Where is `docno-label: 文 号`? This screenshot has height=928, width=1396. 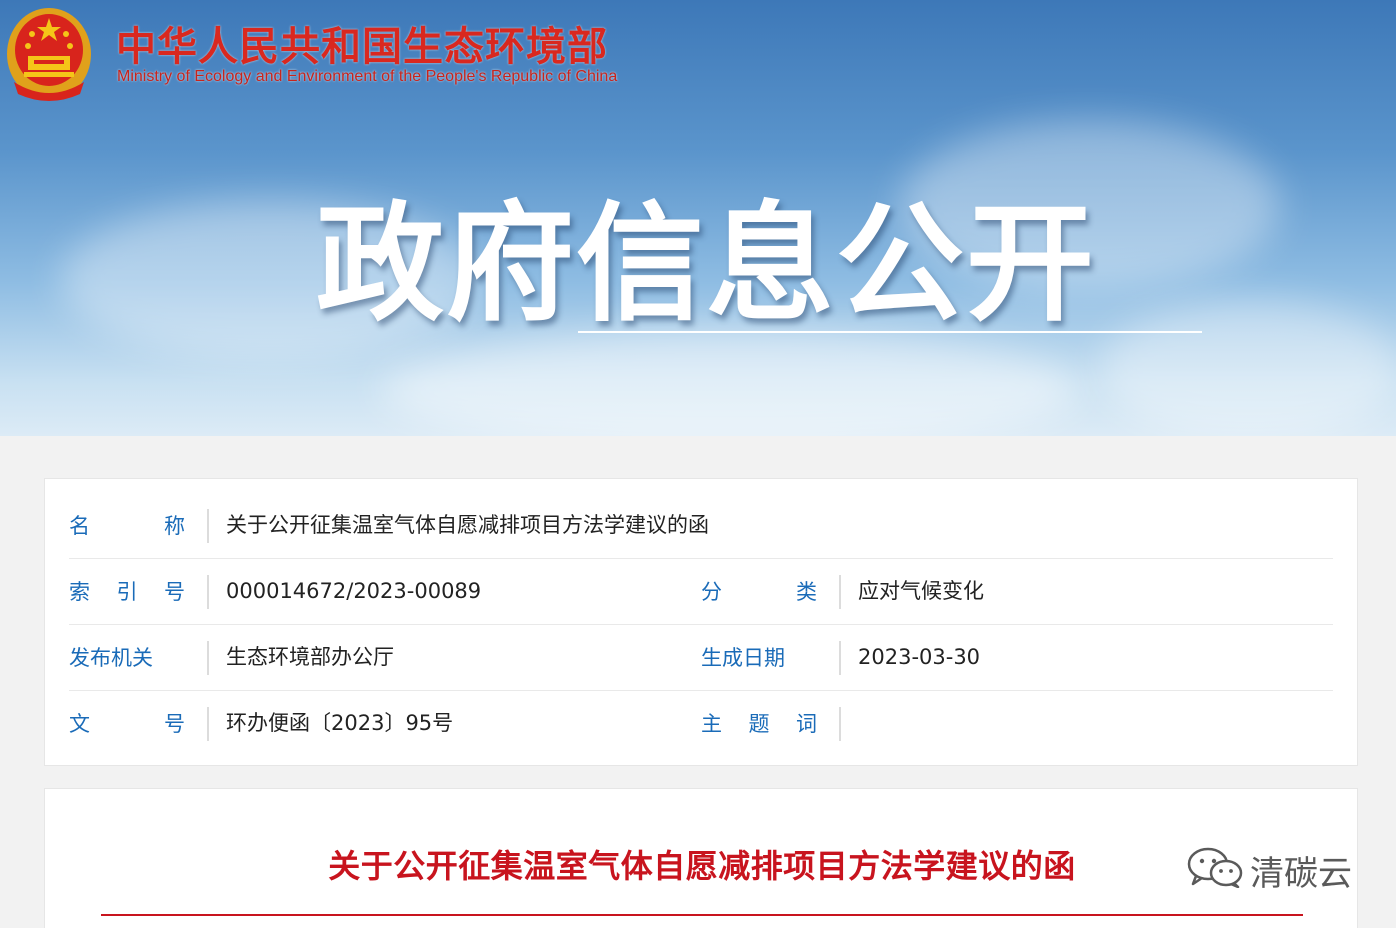 docno-label: 文 号 is located at coordinates (127, 724).